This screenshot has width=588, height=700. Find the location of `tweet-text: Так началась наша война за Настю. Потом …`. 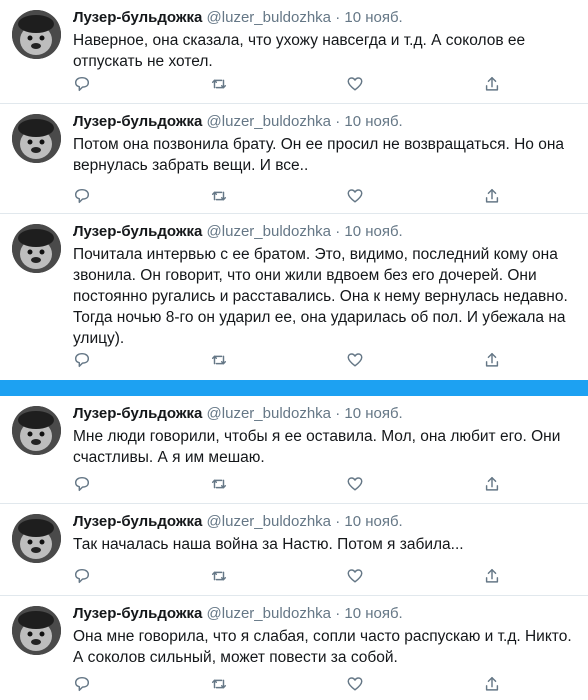

tweet-text: Так началась наша война за Настю. Потом … is located at coordinates (268, 544).